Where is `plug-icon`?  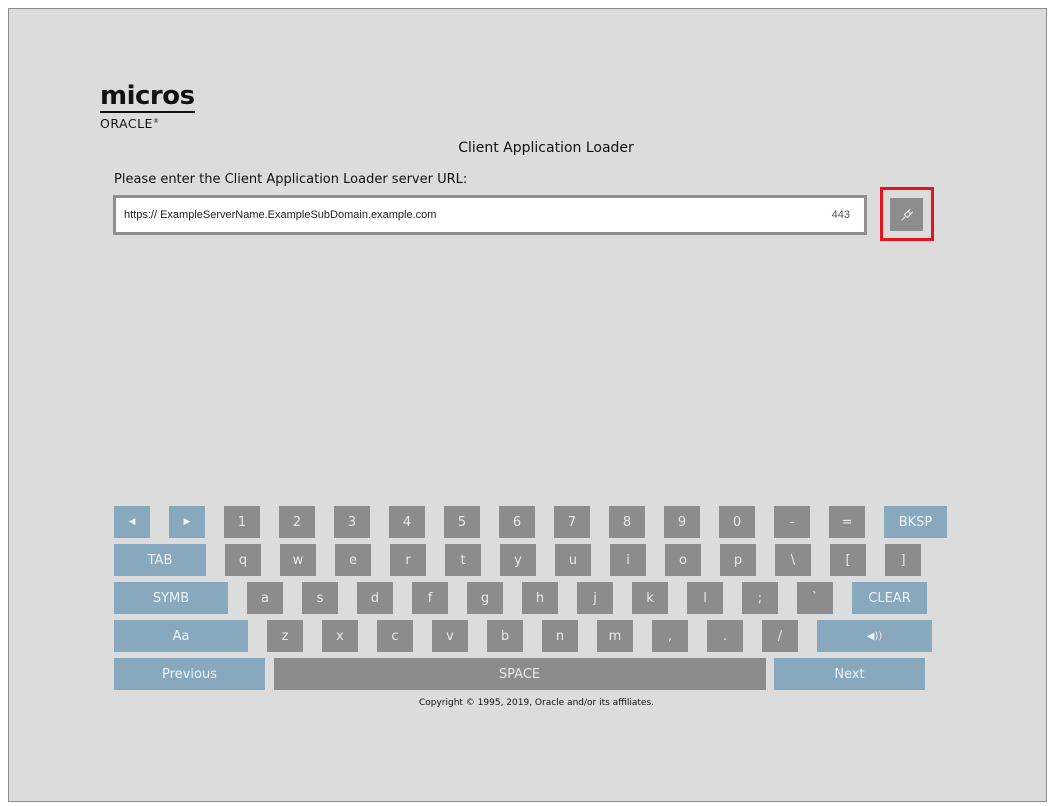
plug-icon is located at coordinates (906, 214).